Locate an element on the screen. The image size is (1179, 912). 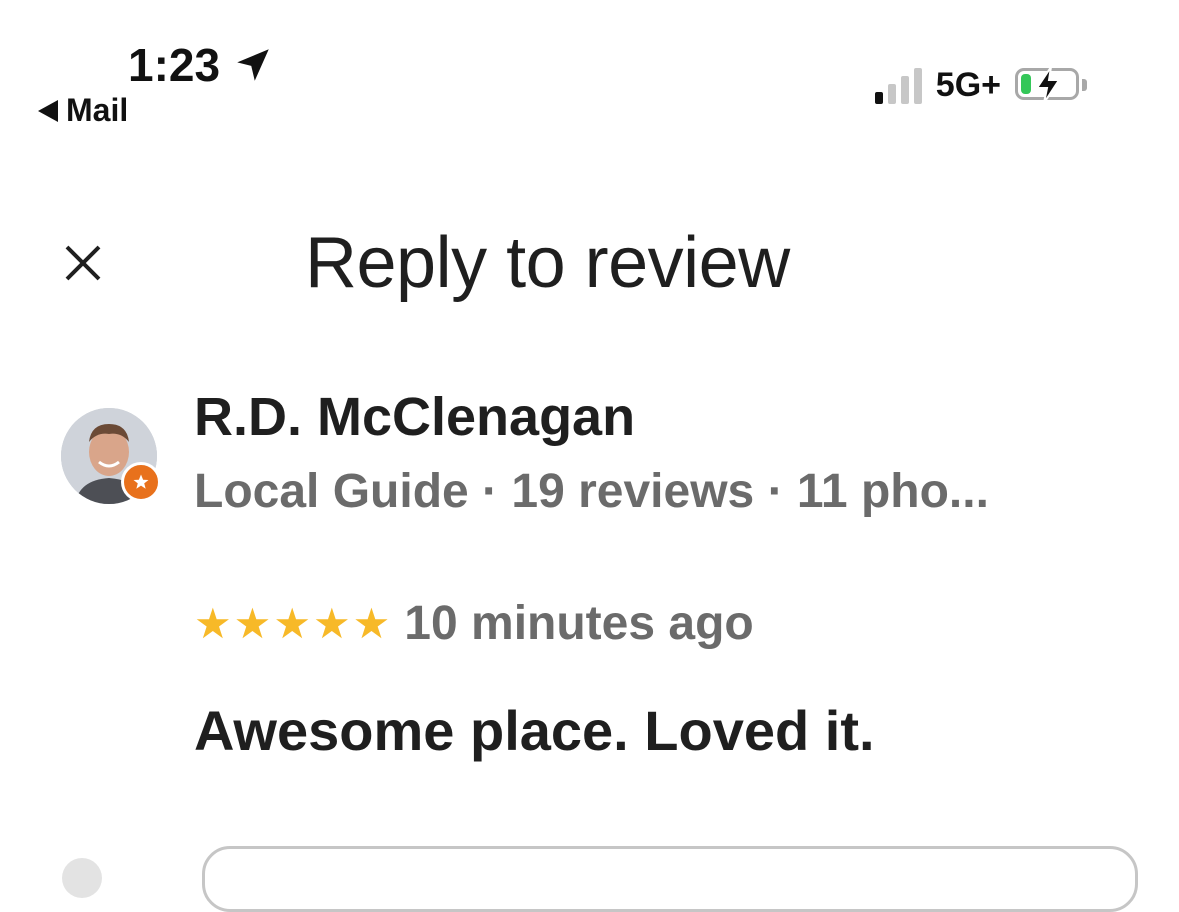
close-button is located at coordinates (83, 263).